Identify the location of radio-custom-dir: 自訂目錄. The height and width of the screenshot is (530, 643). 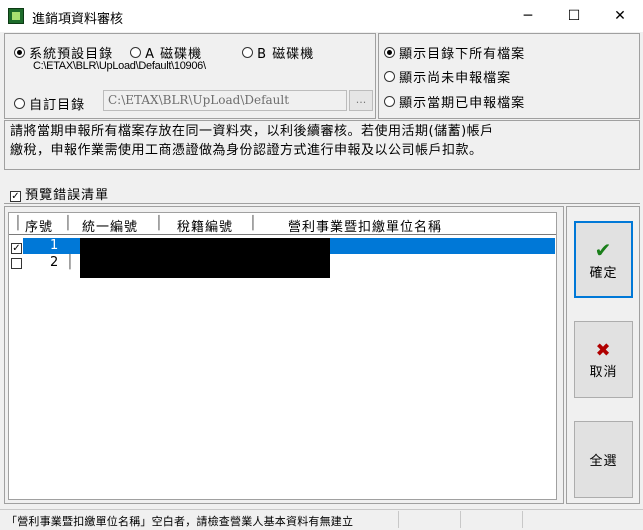
(49, 103).